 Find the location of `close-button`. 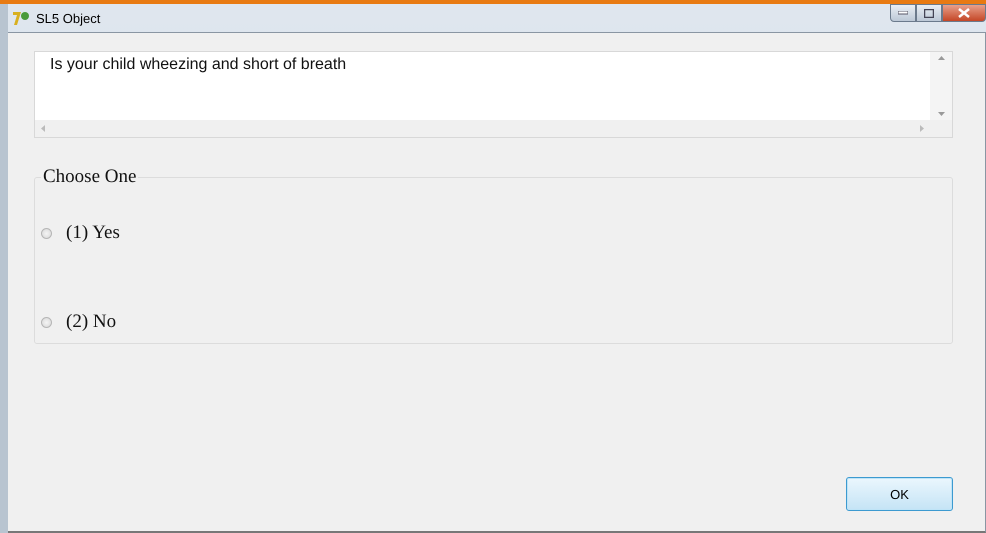

close-button is located at coordinates (964, 13).